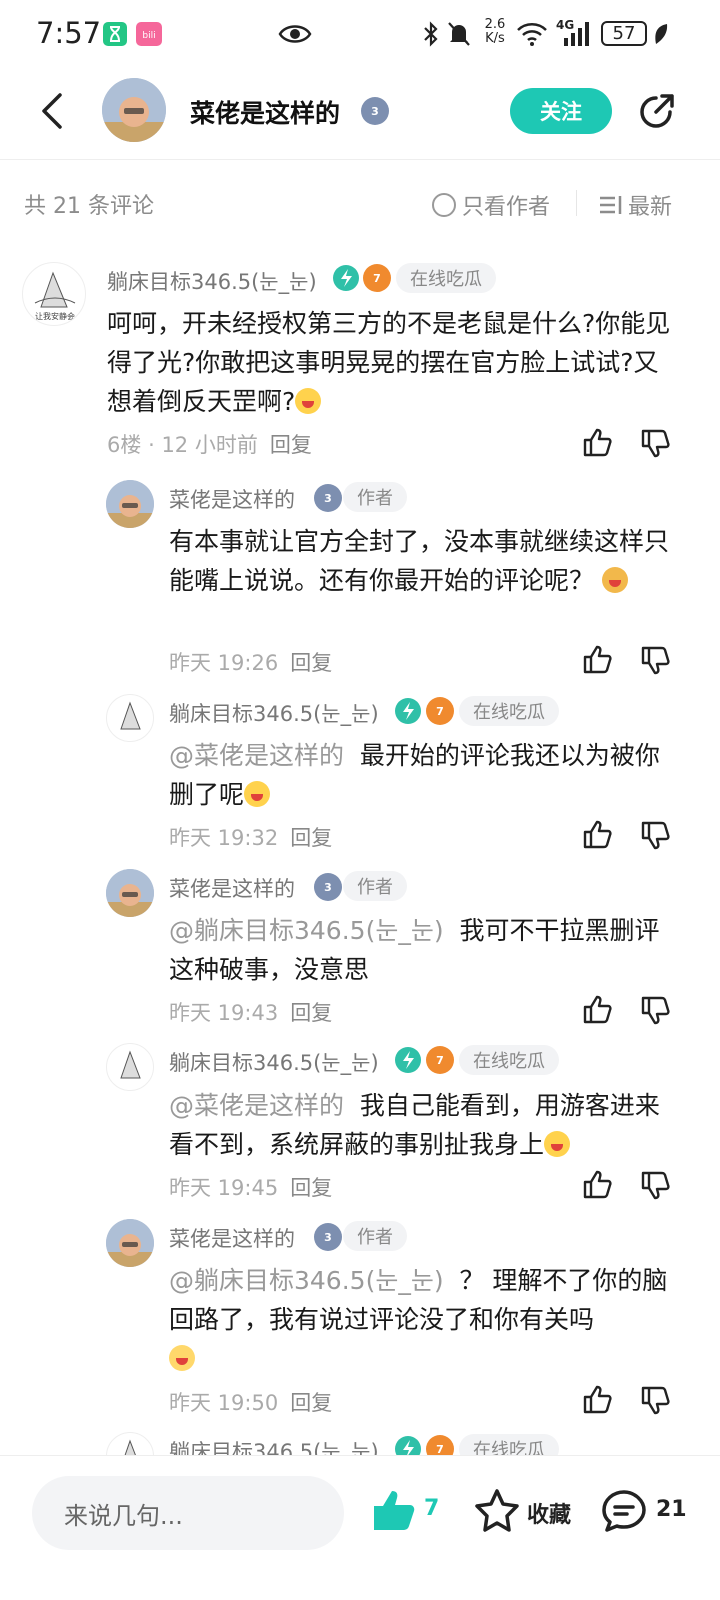 This screenshot has height=1600, width=720. What do you see at coordinates (532, 34) in the screenshot?
I see `wifi-icon` at bounding box center [532, 34].